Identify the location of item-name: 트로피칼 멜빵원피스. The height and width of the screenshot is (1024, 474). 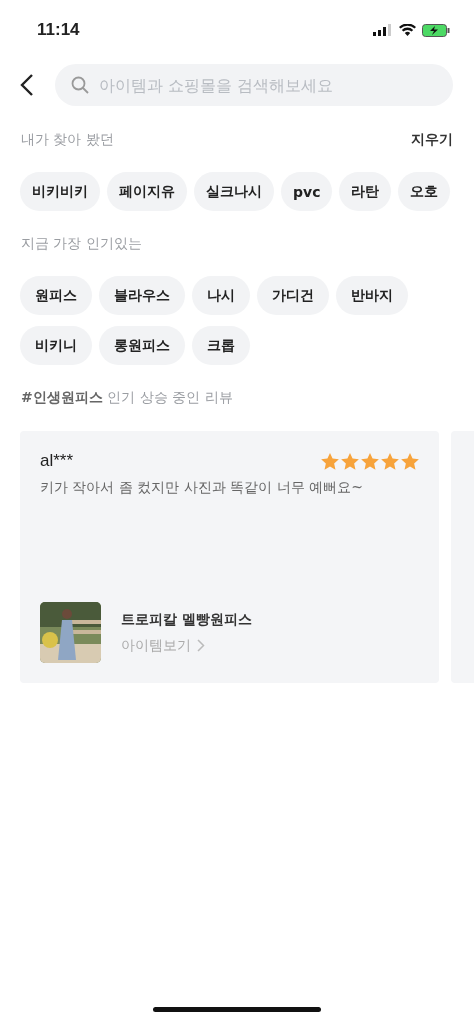
(186, 619).